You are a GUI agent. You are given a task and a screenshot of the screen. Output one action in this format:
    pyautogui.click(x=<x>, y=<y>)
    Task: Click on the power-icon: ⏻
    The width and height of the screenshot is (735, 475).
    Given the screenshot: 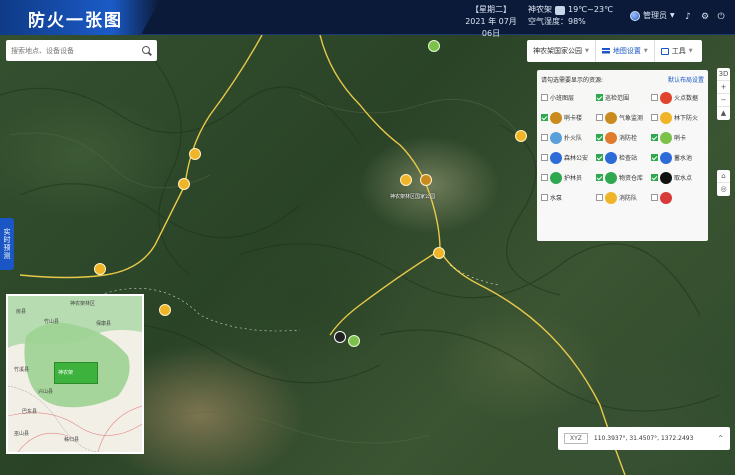 What is the action you would take?
    pyautogui.click(x=721, y=17)
    